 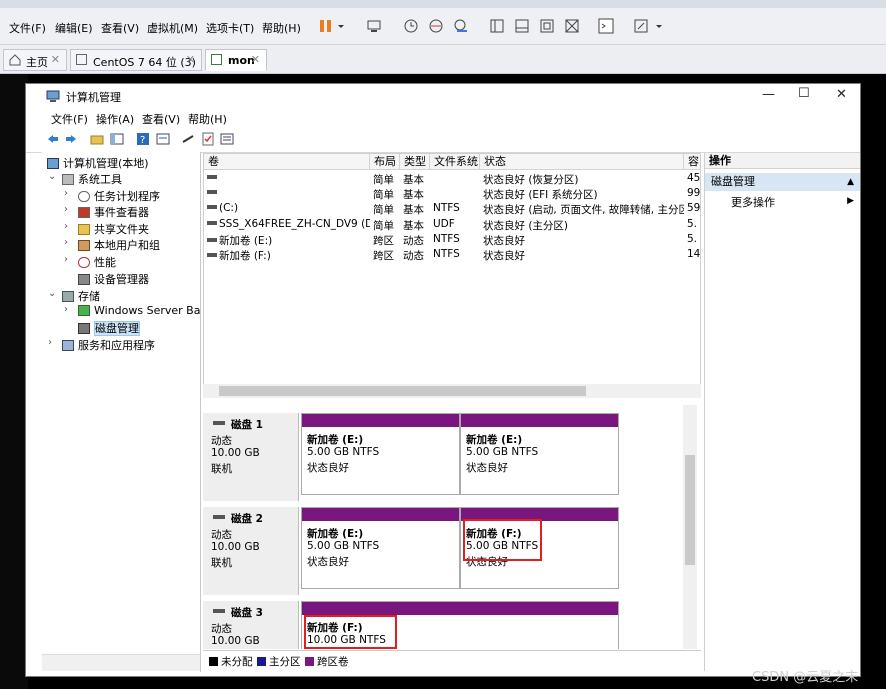 I want to click on cell-text: 基本, so click(x=413, y=195).